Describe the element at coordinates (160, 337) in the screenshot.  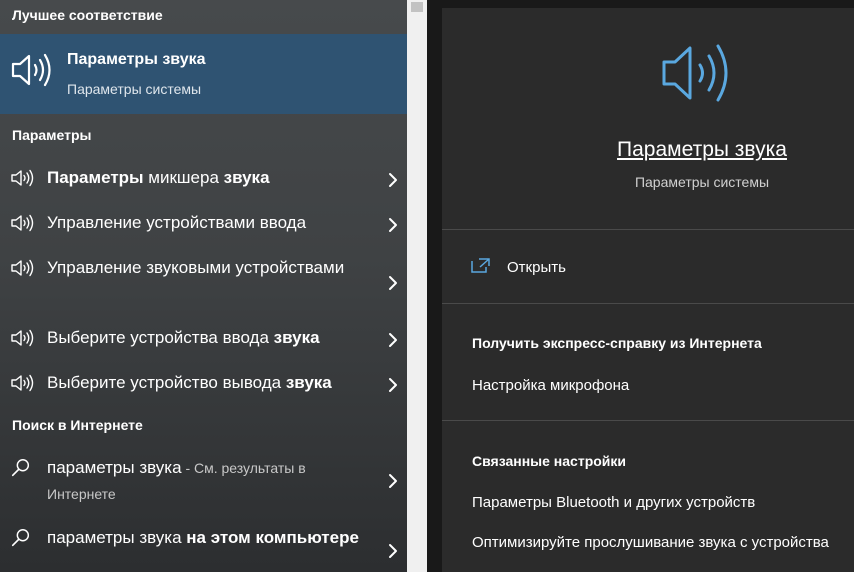
I see `label-part: Выберите устройства ввода` at that location.